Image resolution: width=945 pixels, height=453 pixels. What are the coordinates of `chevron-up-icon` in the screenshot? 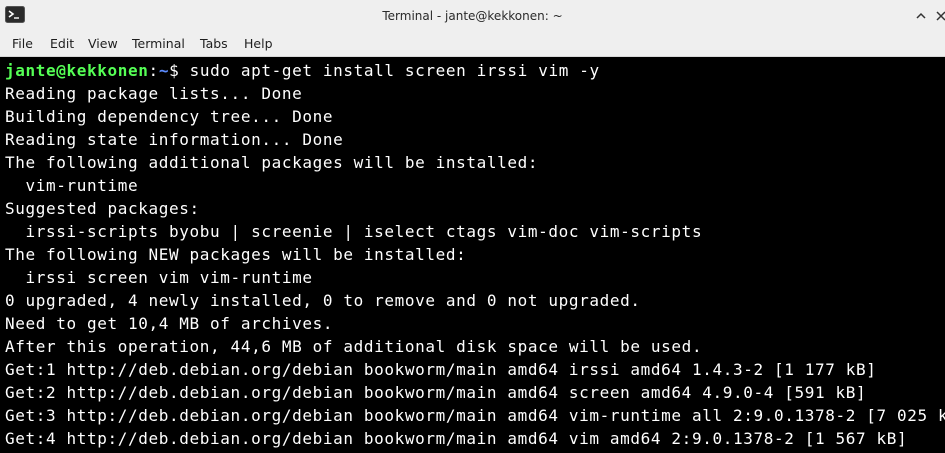 It's located at (921, 16).